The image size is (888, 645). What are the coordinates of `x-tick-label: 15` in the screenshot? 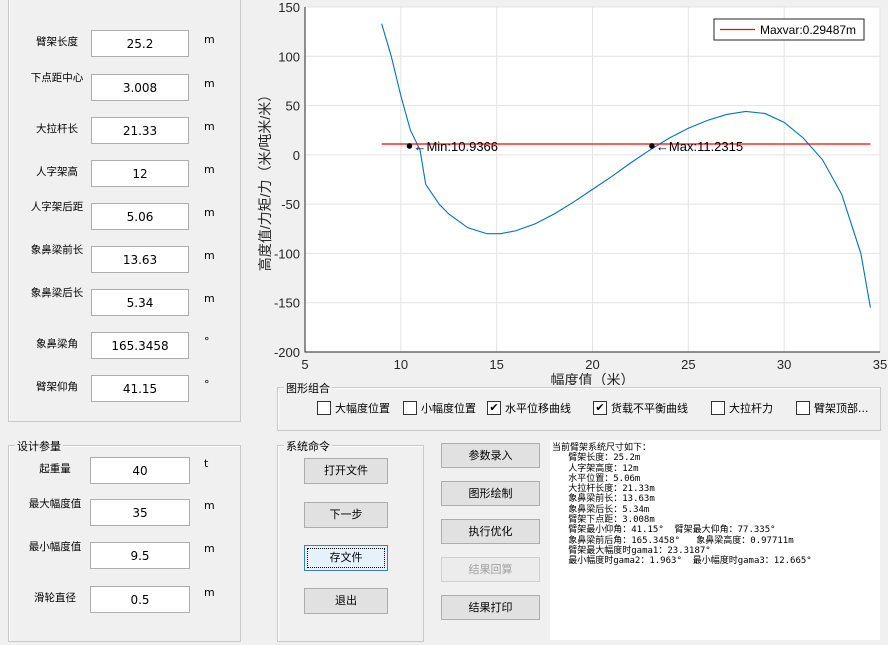 It's located at (496, 364).